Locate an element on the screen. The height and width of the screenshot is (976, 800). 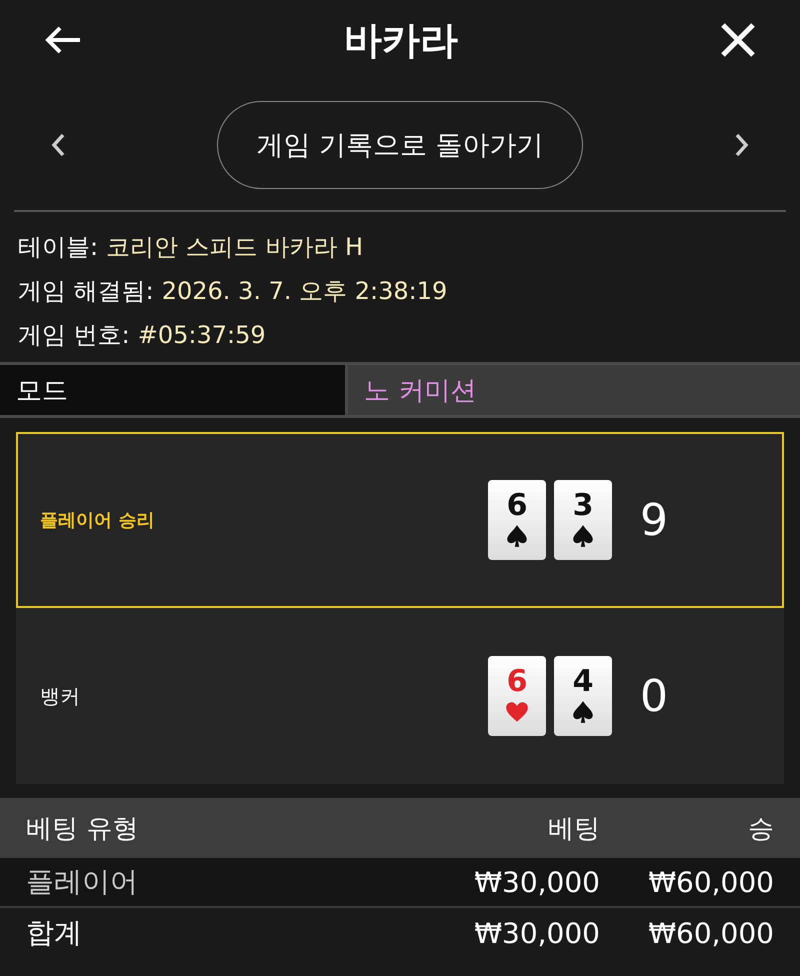
page-title: 바카라 is located at coordinates (401, 40).